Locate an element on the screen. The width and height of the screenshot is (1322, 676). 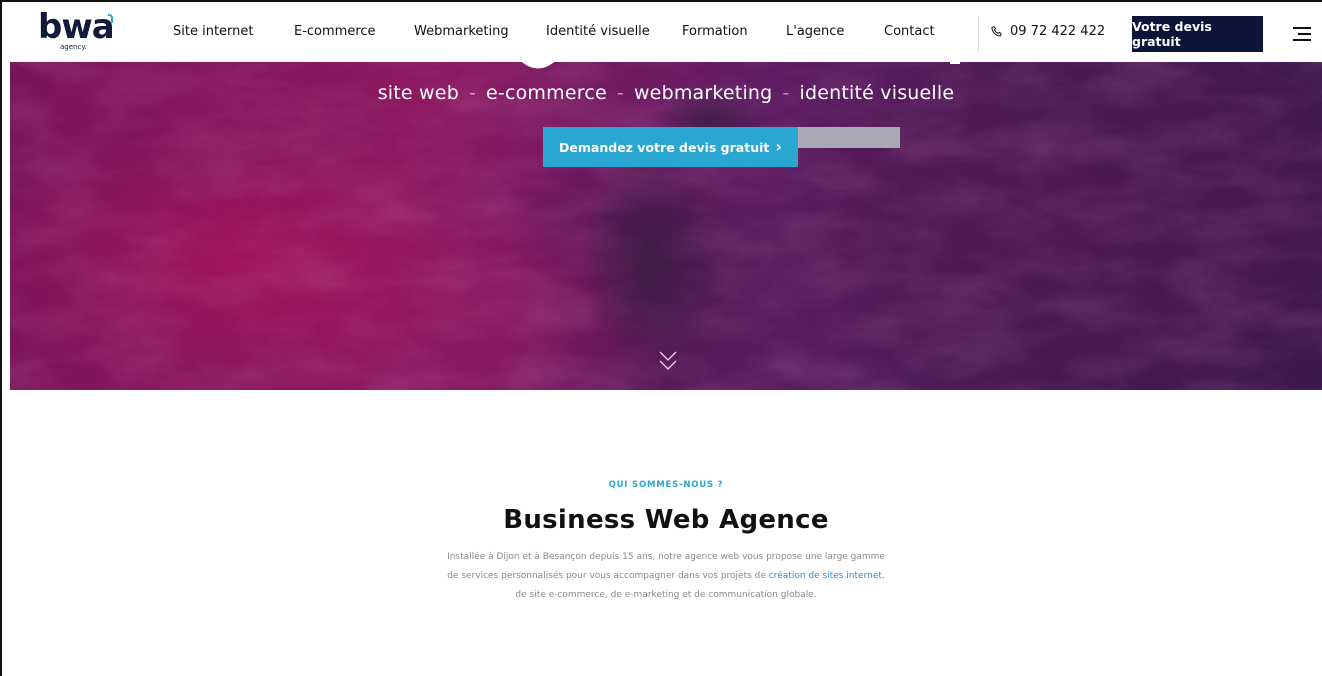
about-kicker: QUI SOMMES-NOUS ? is located at coordinates (666, 485).